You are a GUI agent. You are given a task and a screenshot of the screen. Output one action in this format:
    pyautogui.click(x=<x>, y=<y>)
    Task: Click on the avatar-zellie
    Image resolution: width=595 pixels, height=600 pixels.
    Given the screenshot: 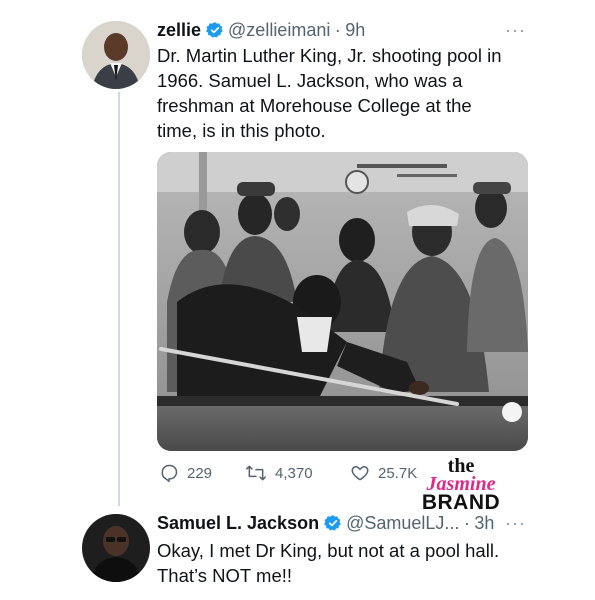 What is the action you would take?
    pyautogui.click(x=116, y=55)
    